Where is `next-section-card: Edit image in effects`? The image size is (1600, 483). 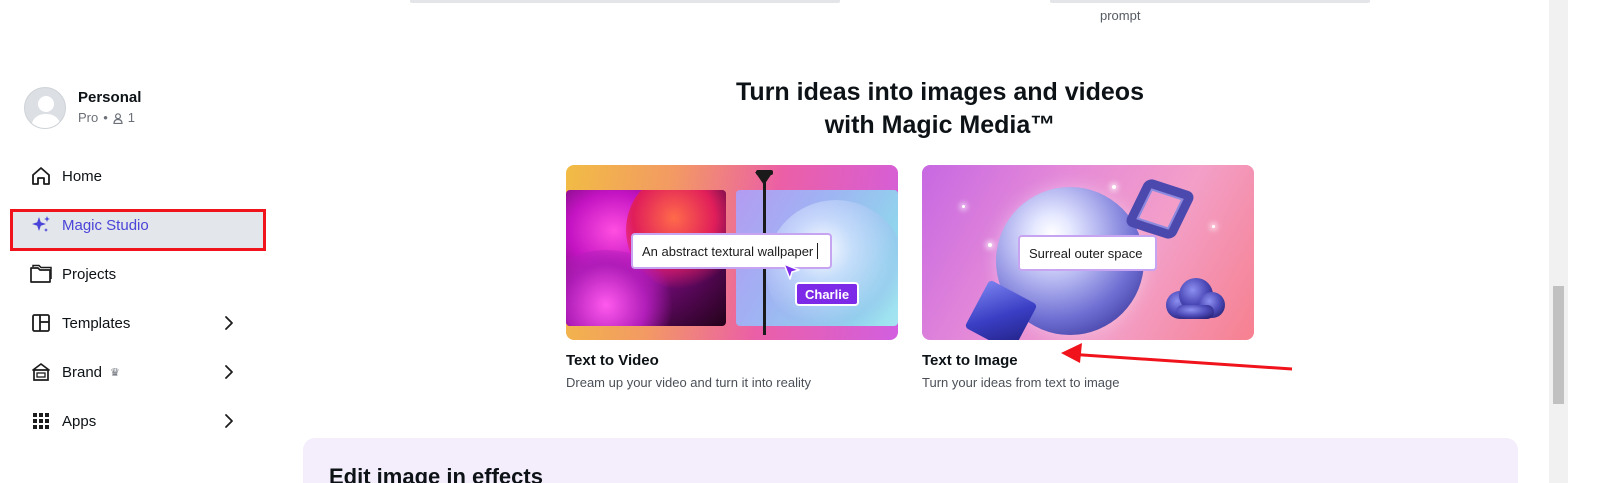
next-section-card: Edit image in effects is located at coordinates (910, 460).